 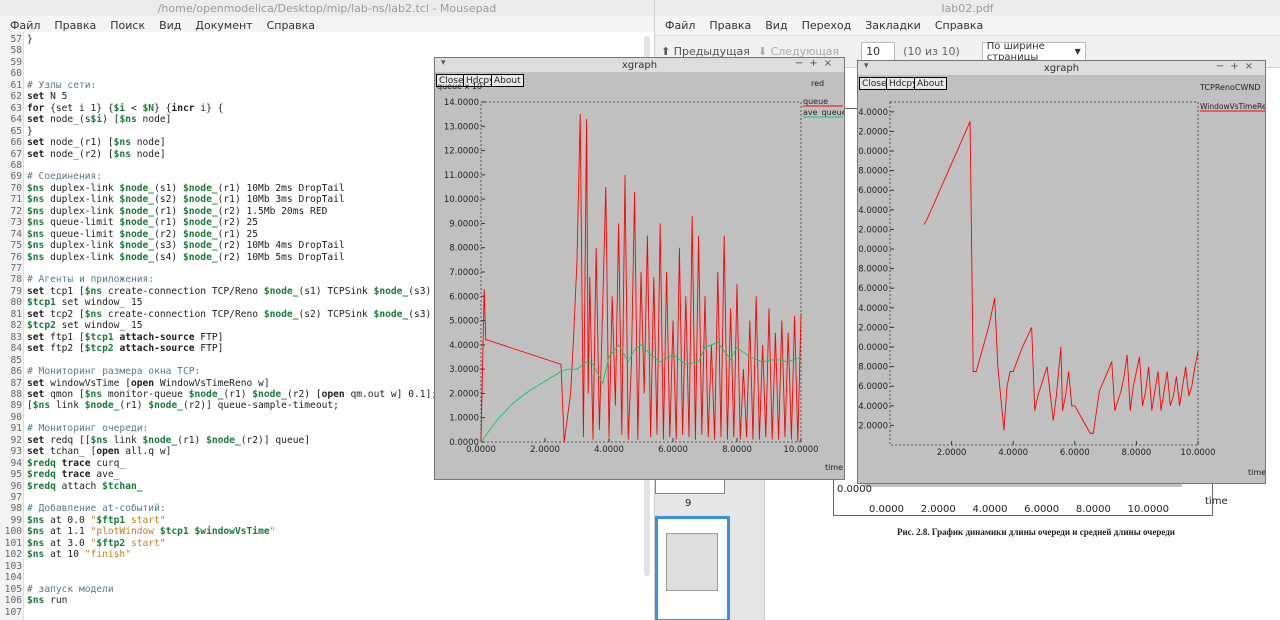 I want to click on legend-title: TCPRenoCWND, so click(x=1230, y=87).